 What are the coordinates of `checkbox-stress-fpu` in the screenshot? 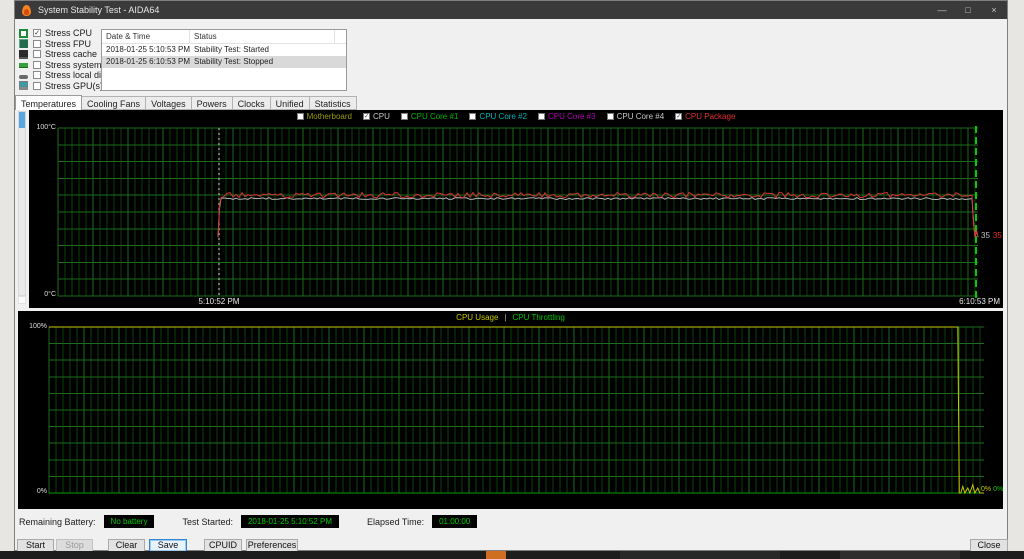 It's located at (37, 43).